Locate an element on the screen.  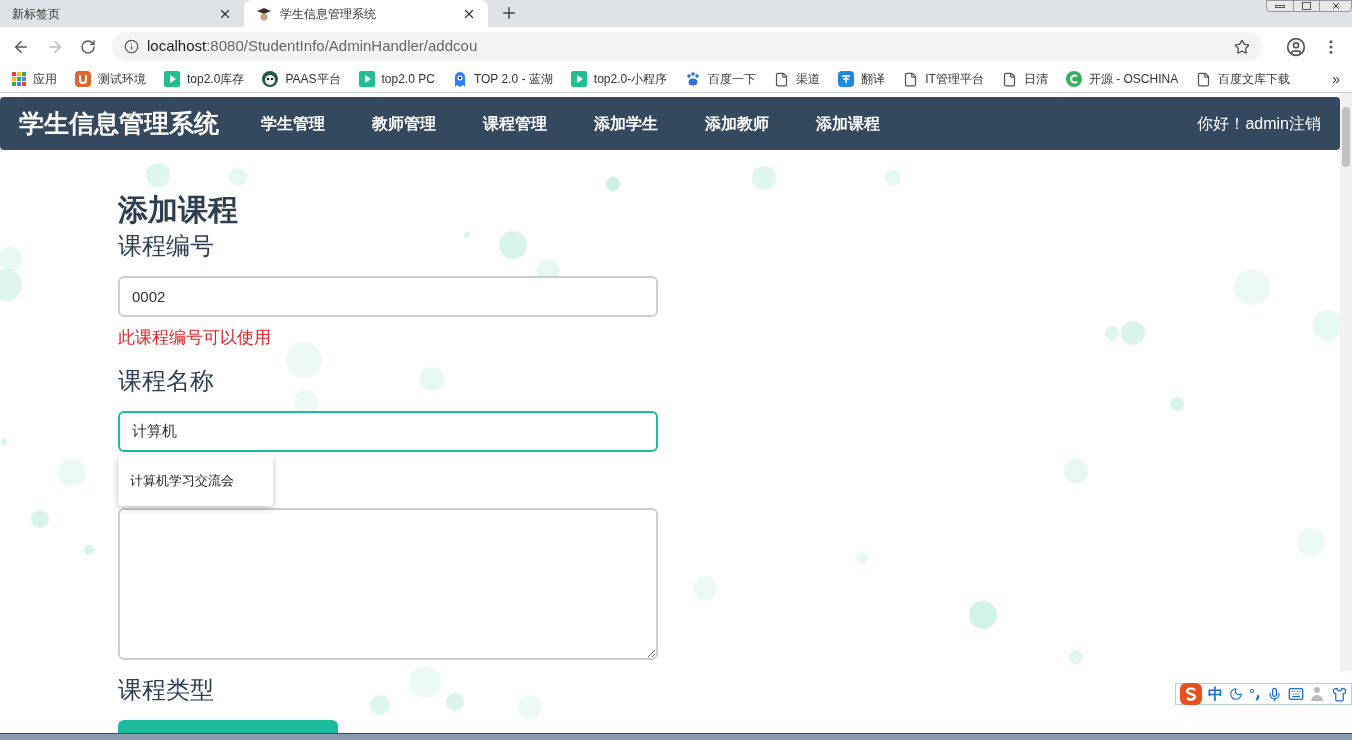
bookmark-item: PAAS平台 is located at coordinates (301, 79).